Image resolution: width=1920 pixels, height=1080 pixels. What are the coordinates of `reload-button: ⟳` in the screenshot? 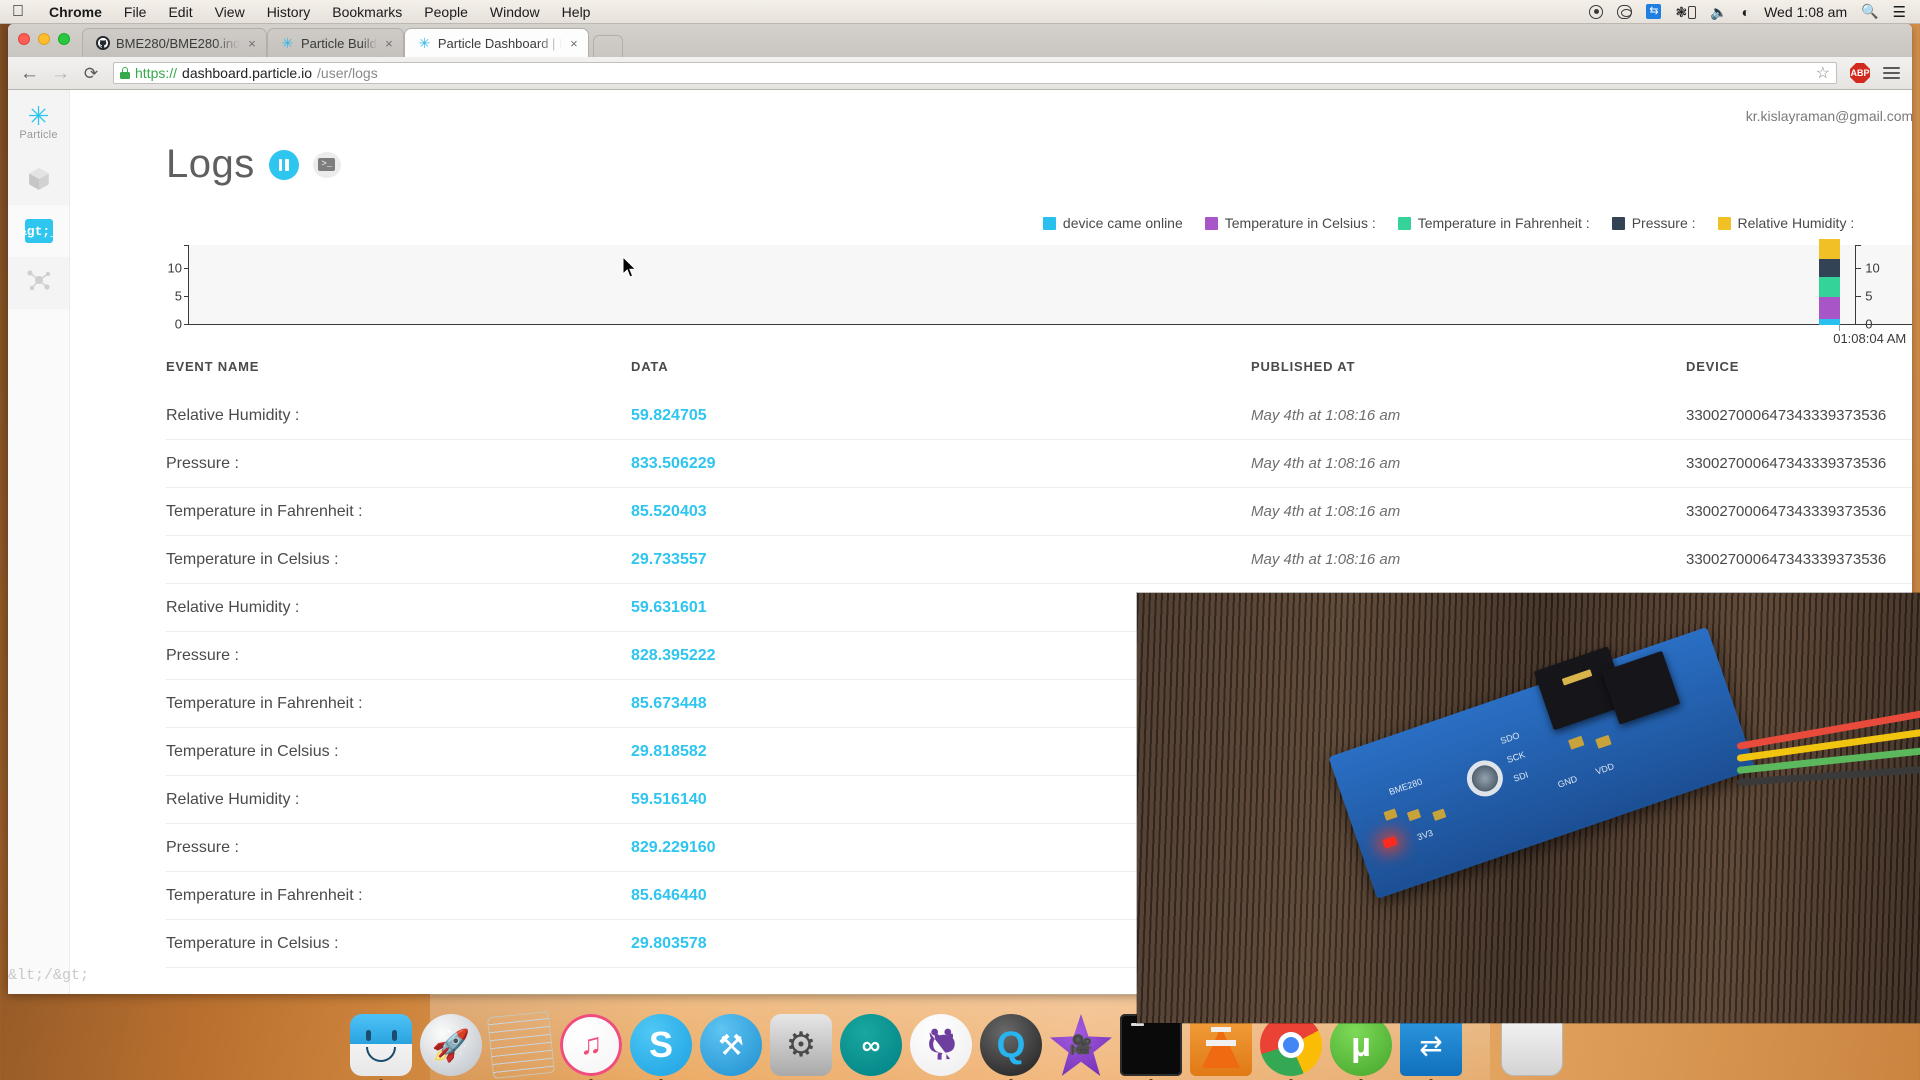 It's located at (91, 73).